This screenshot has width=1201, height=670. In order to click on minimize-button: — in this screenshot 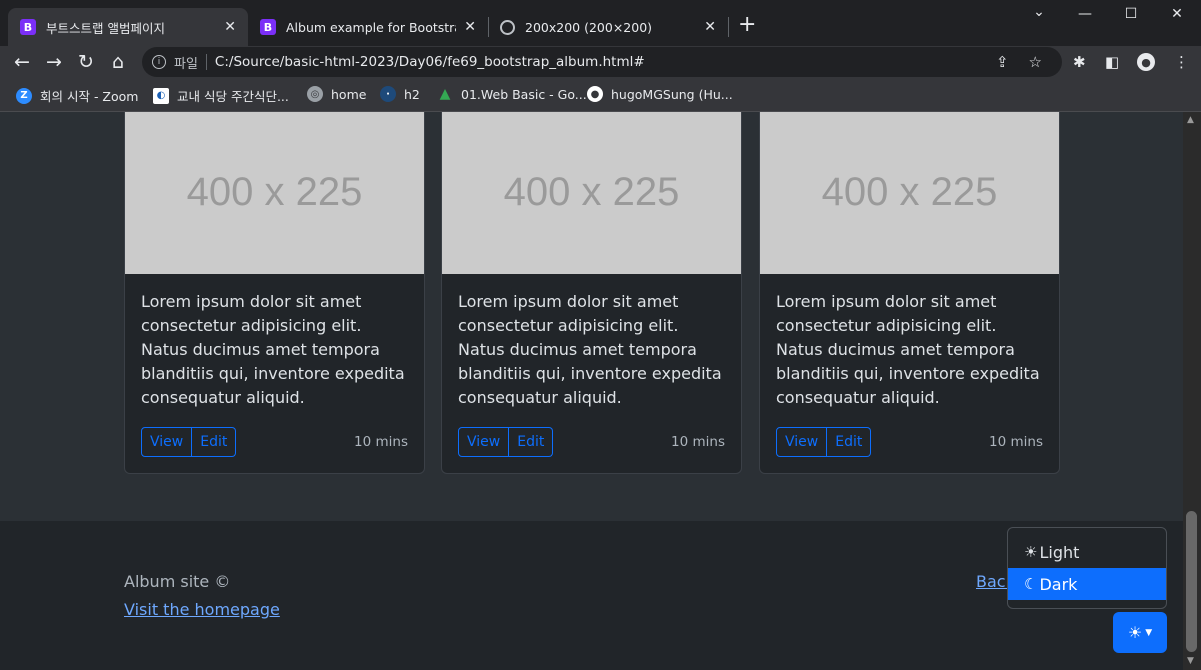, I will do `click(1085, 14)`.